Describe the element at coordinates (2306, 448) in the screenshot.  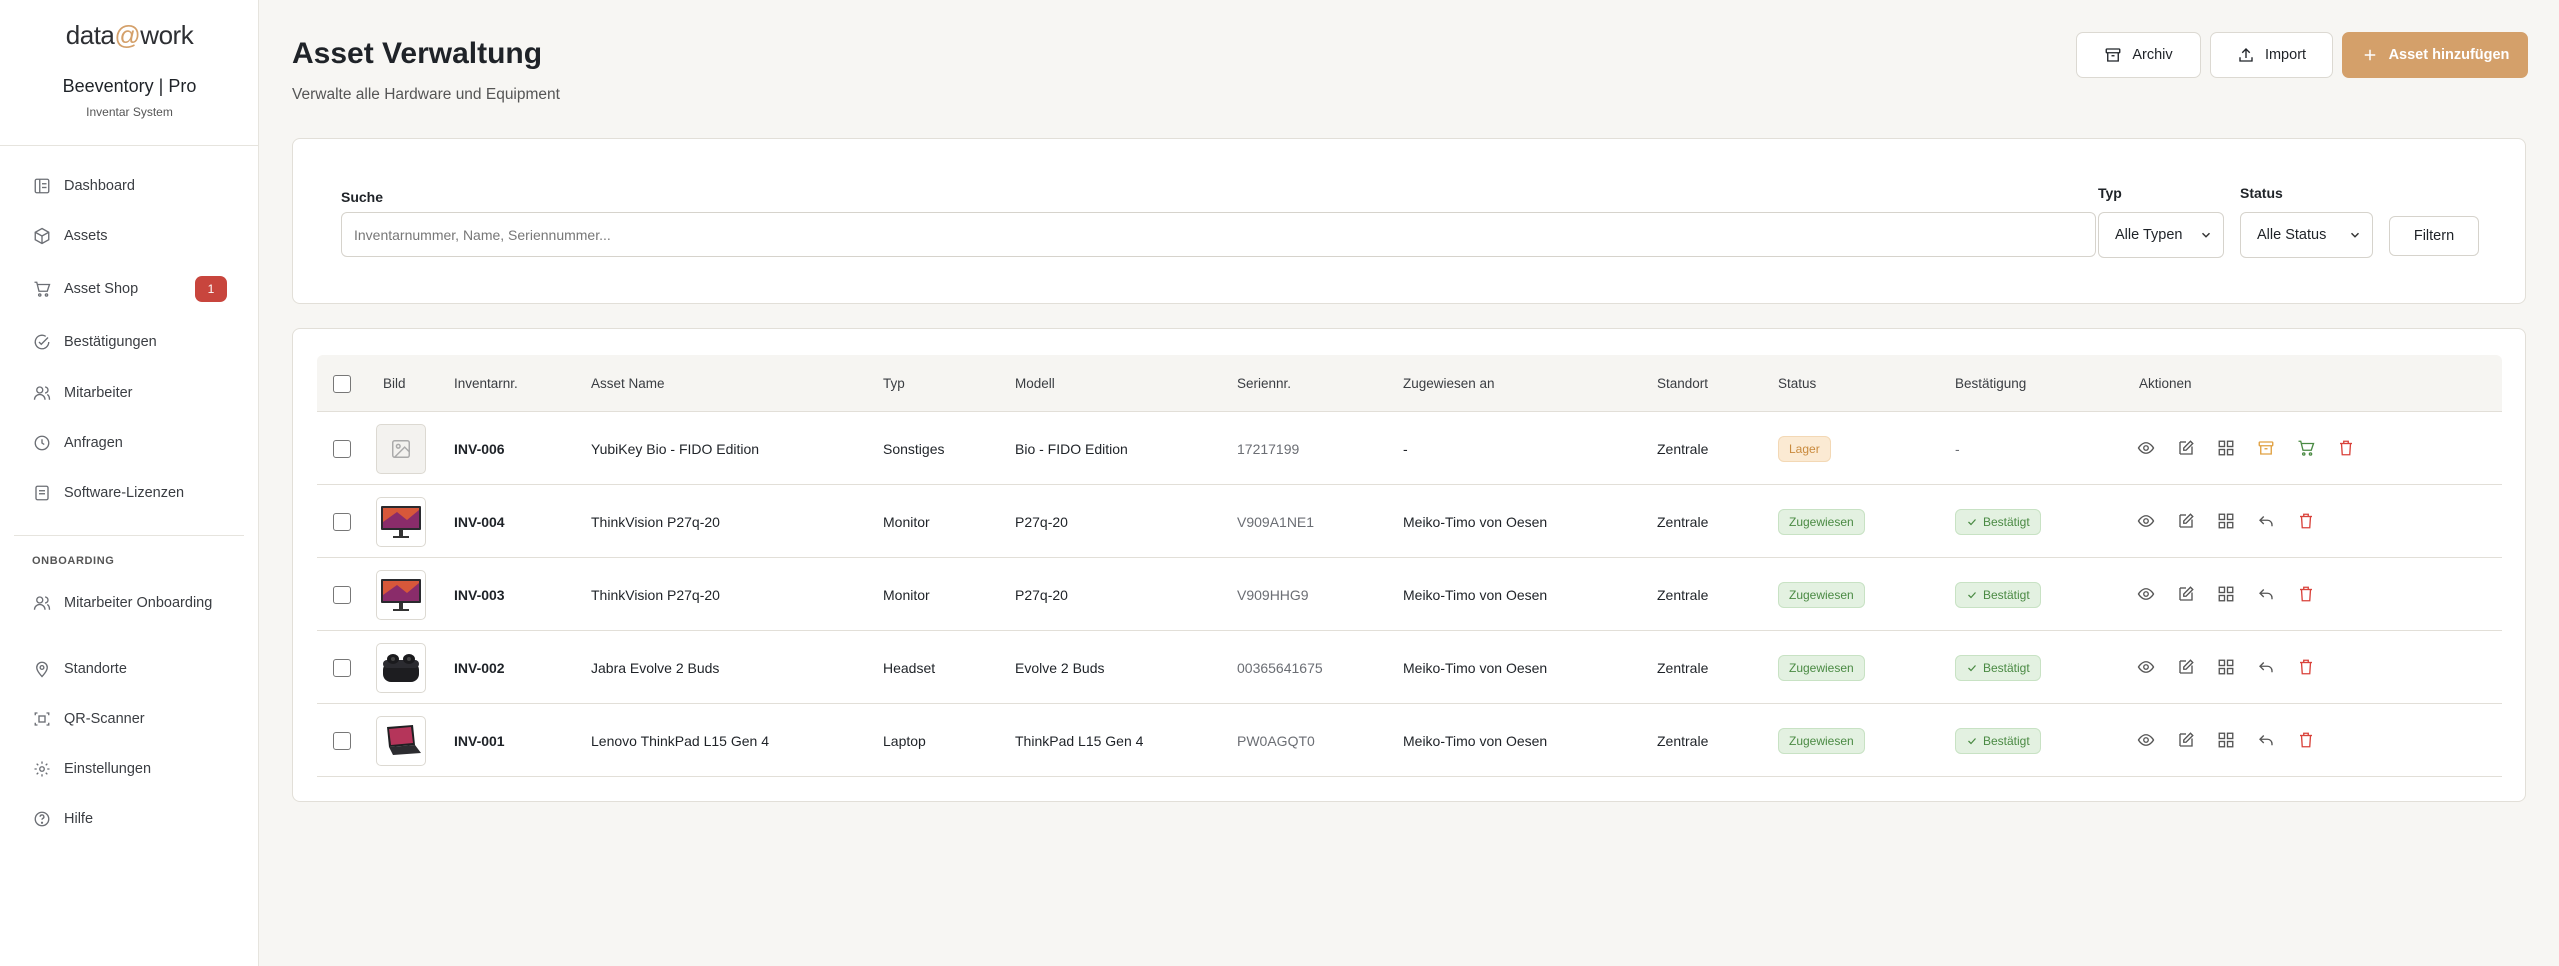
I see `add-to-shop-button` at that location.